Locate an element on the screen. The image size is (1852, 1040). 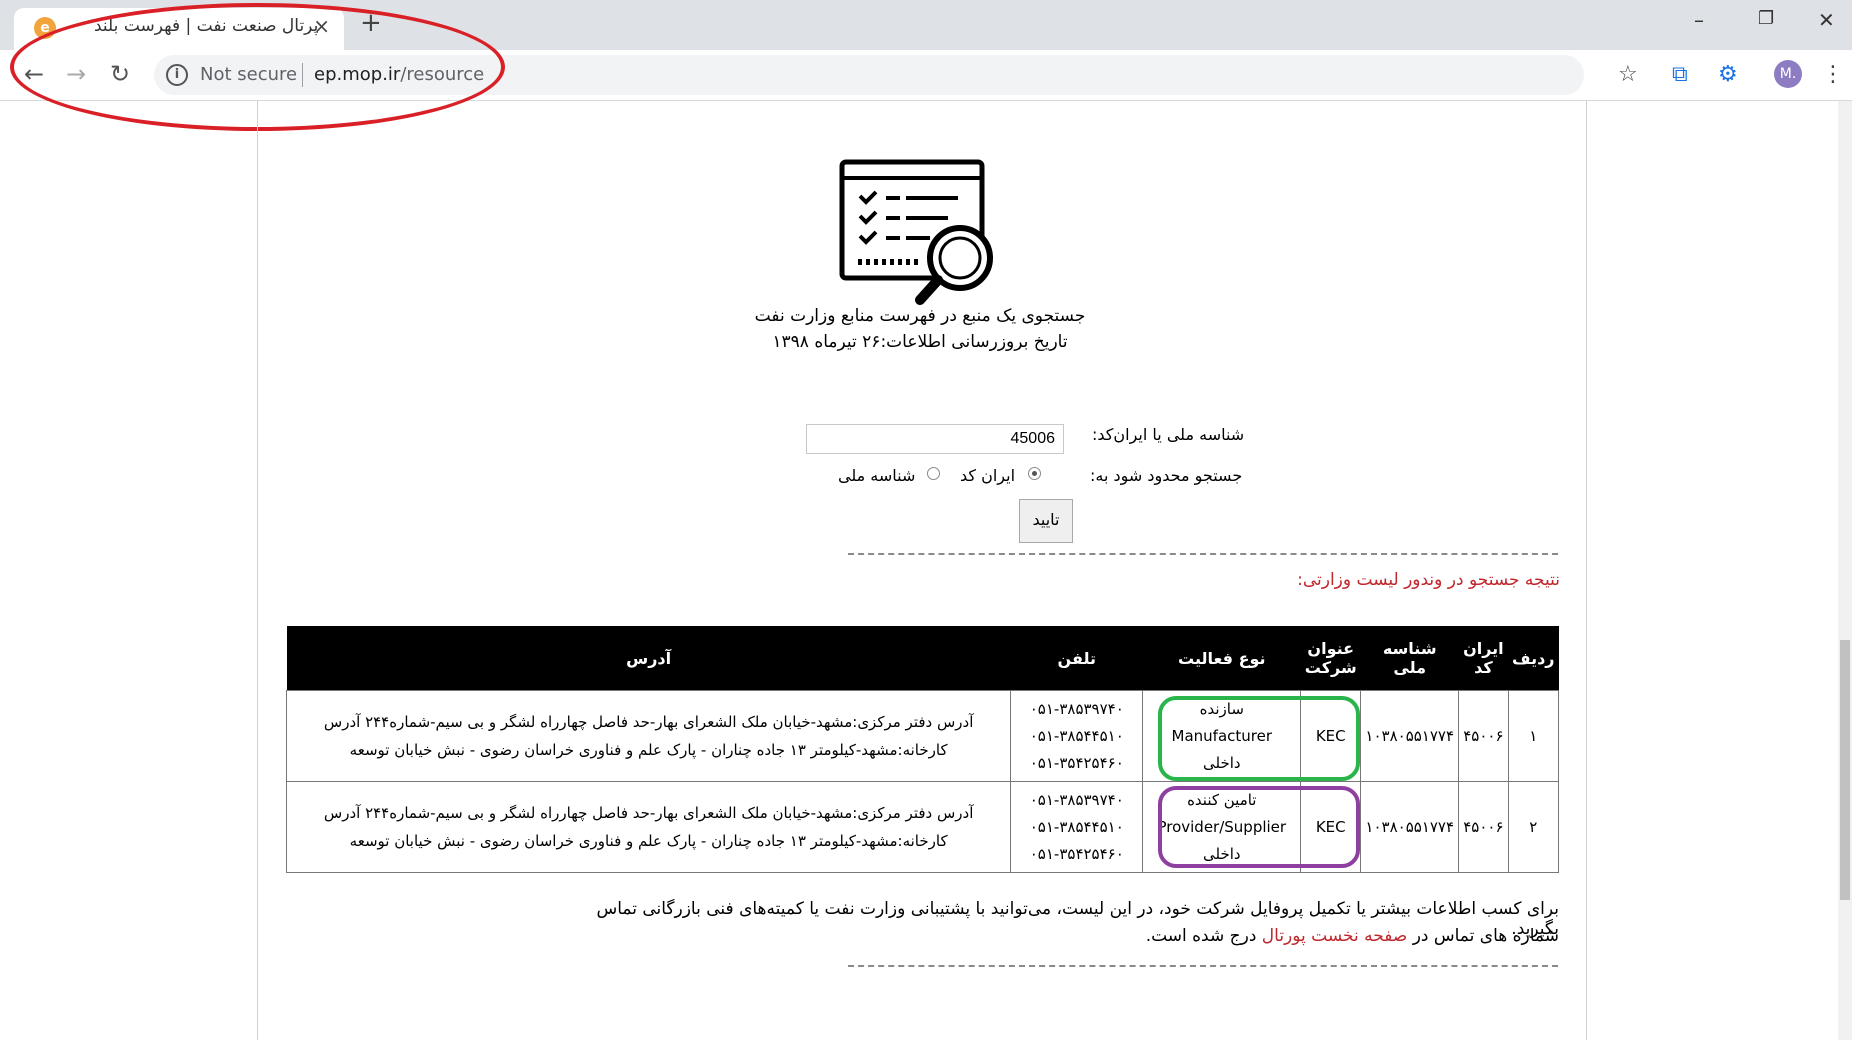
divider-bottom is located at coordinates (1203, 966).